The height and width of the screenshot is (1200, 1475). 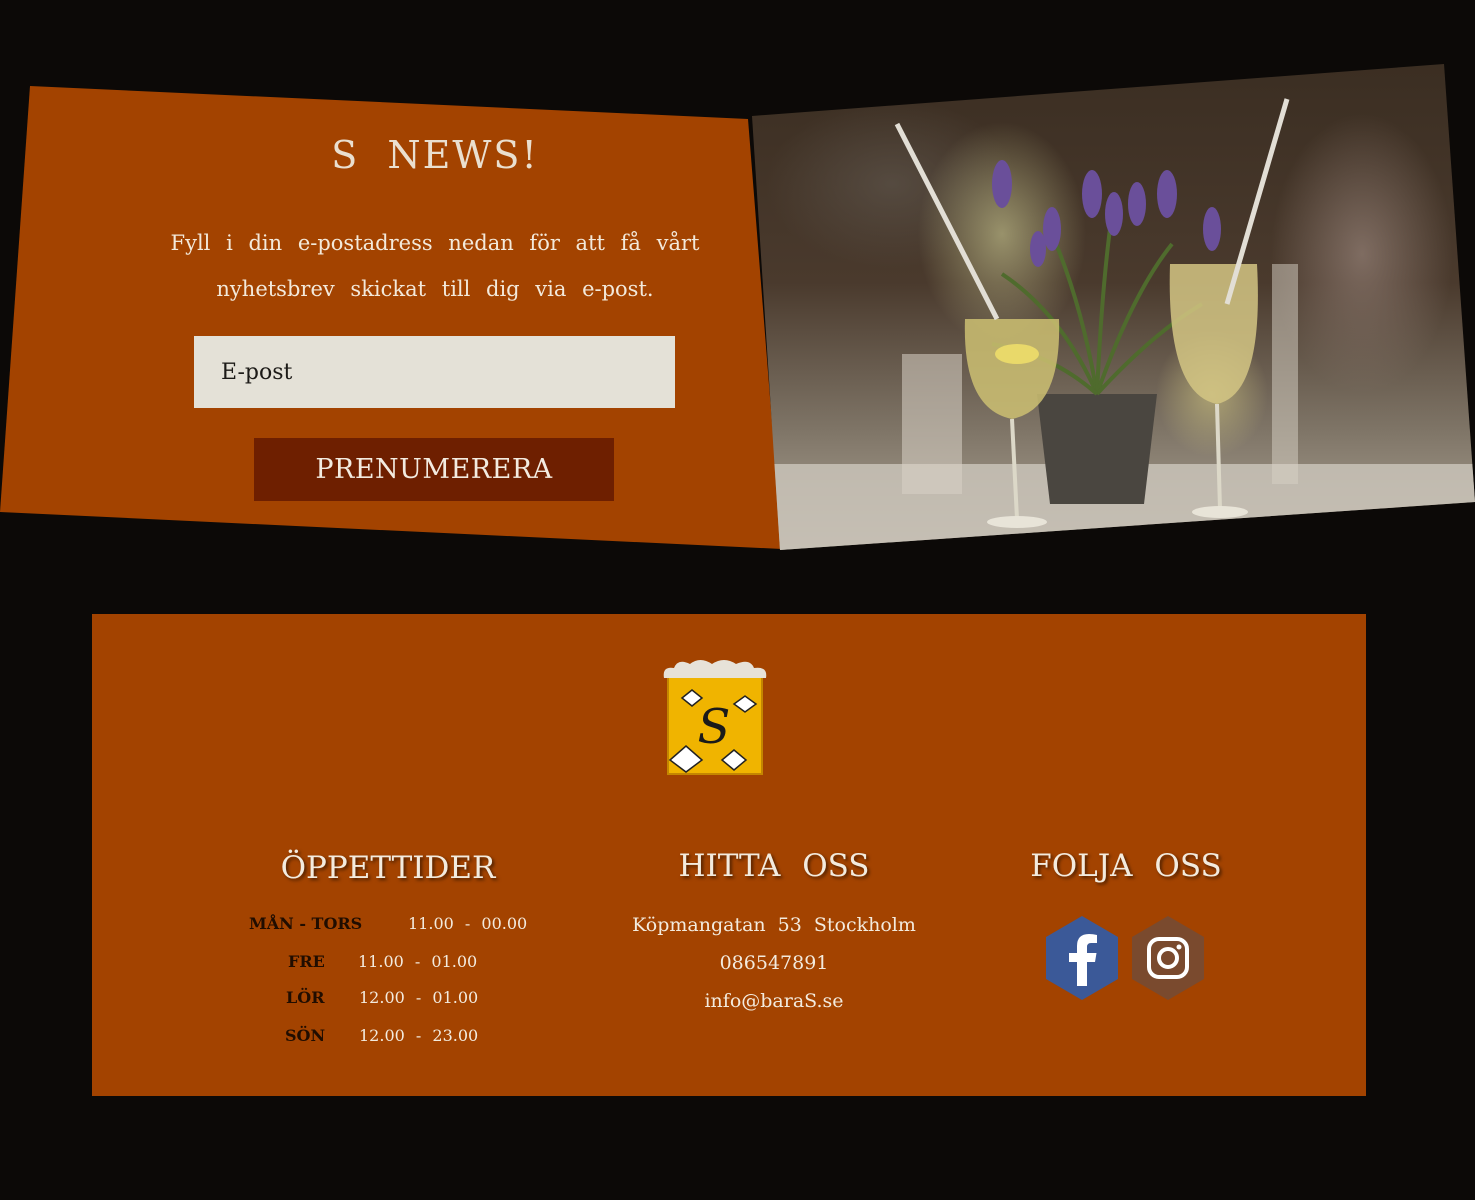 I want to click on facebook-link, so click(x=1082, y=960).